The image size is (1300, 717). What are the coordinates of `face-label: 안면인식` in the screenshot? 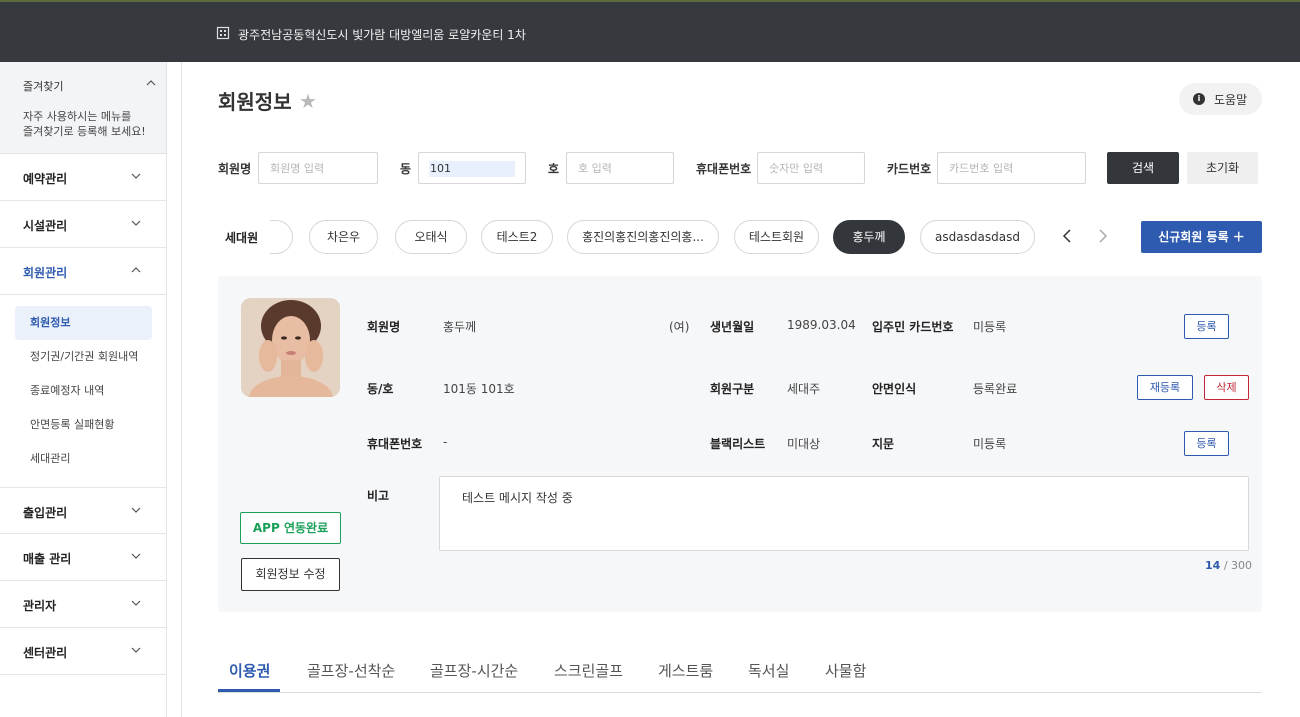 It's located at (894, 389).